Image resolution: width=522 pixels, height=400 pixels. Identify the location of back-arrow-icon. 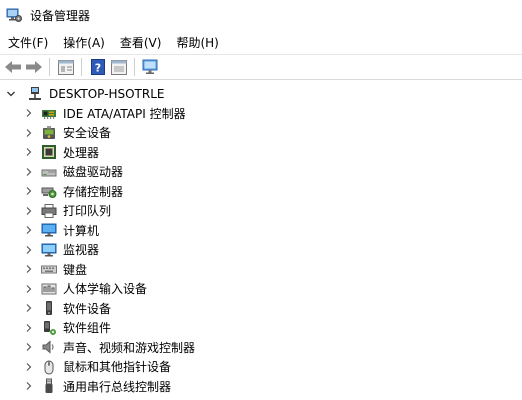
(12, 67).